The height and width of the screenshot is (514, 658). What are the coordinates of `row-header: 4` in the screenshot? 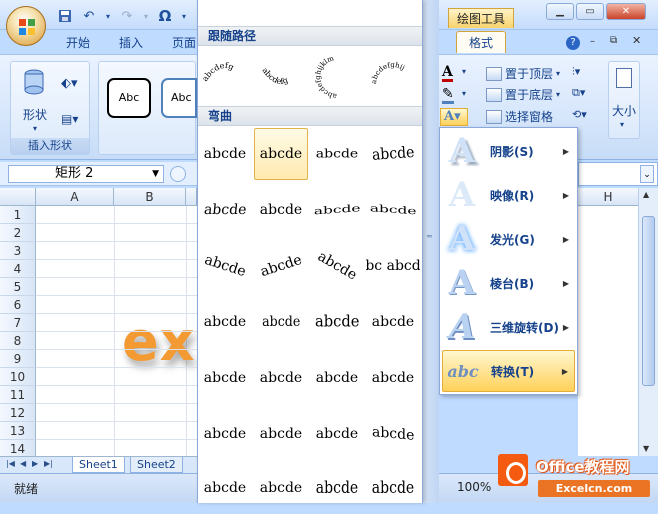 It's located at (18, 269).